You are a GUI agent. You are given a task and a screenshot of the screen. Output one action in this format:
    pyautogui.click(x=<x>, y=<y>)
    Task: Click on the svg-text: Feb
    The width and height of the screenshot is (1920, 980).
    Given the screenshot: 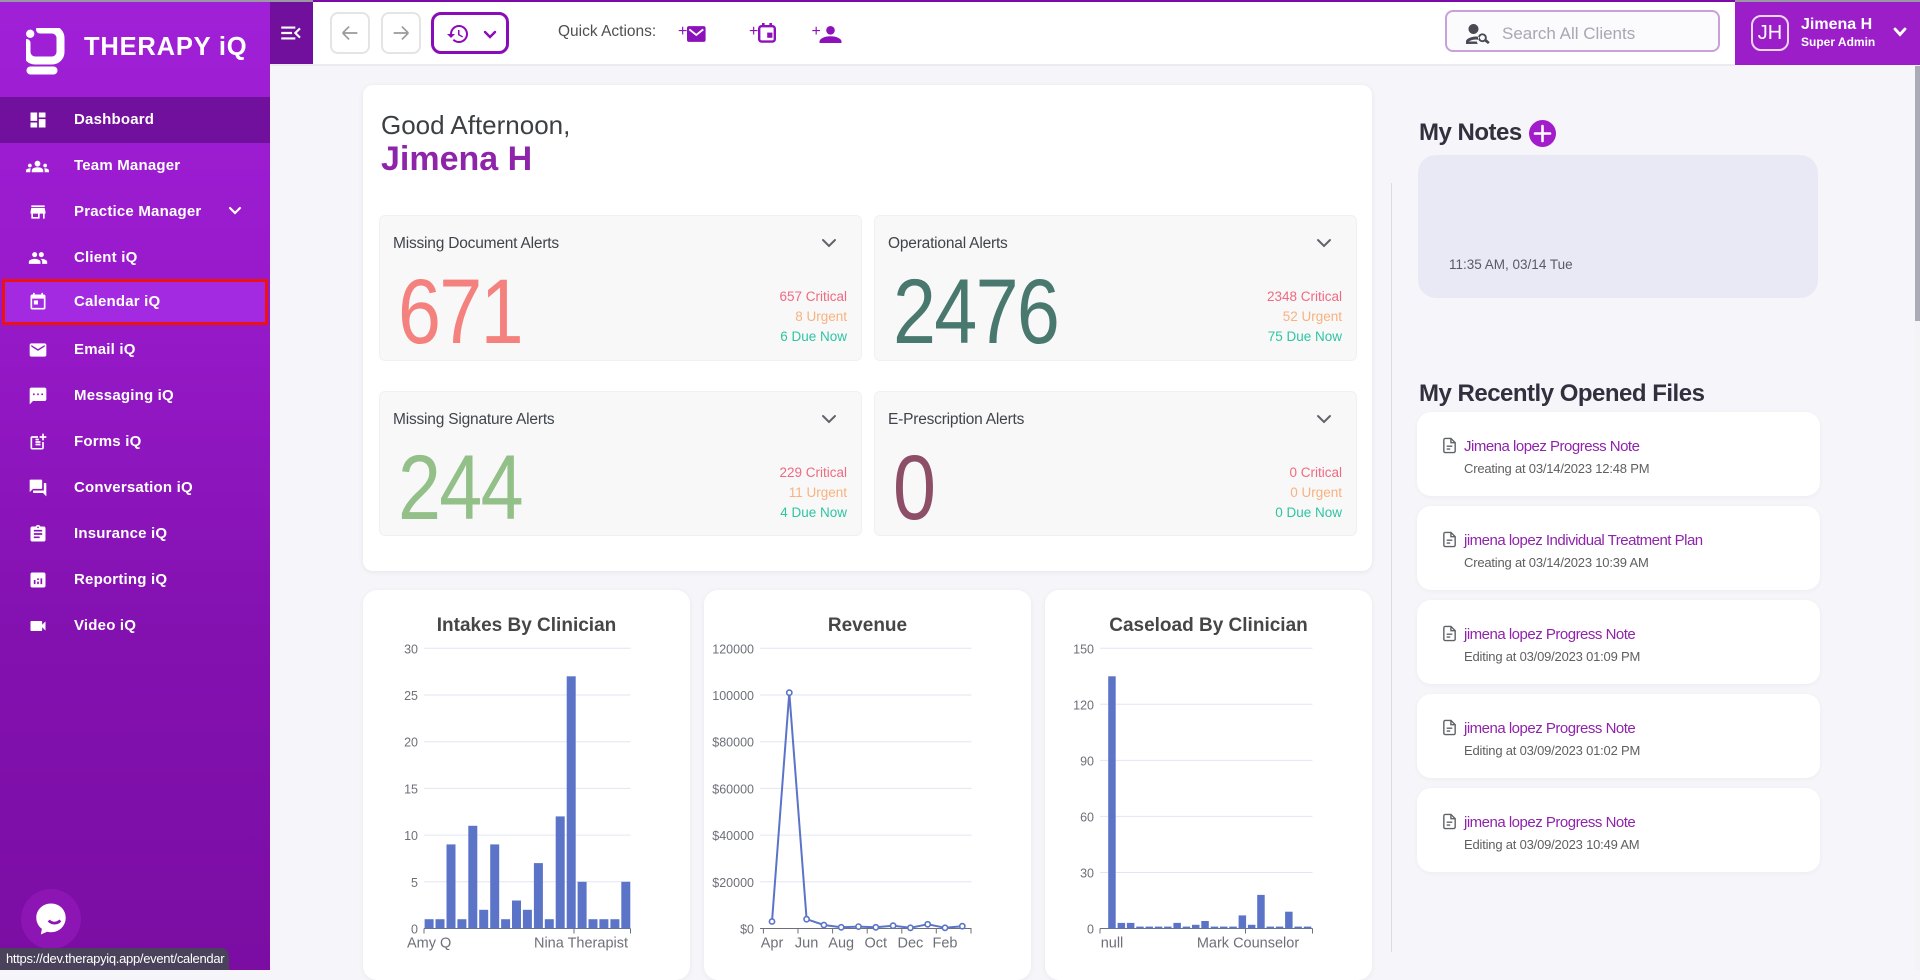 What is the action you would take?
    pyautogui.click(x=945, y=944)
    